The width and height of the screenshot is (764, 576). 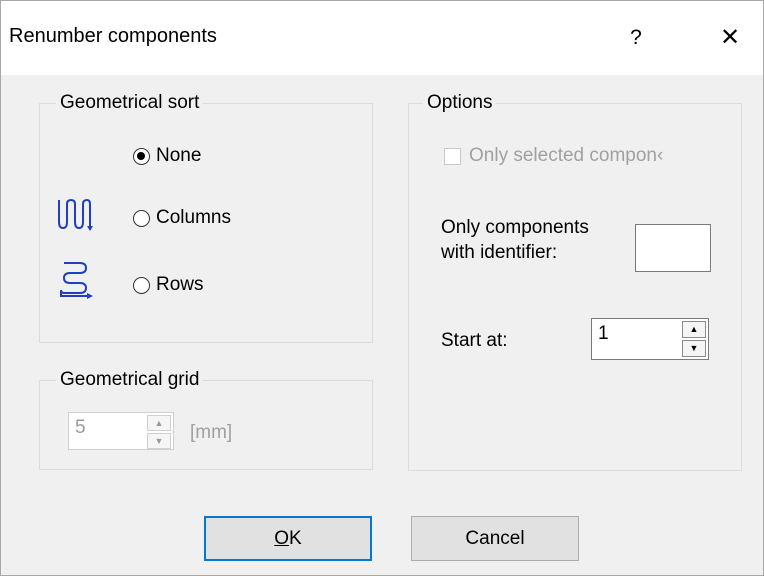 What do you see at coordinates (566, 155) in the screenshot?
I see `only-selected-label: Only selected compon‹` at bounding box center [566, 155].